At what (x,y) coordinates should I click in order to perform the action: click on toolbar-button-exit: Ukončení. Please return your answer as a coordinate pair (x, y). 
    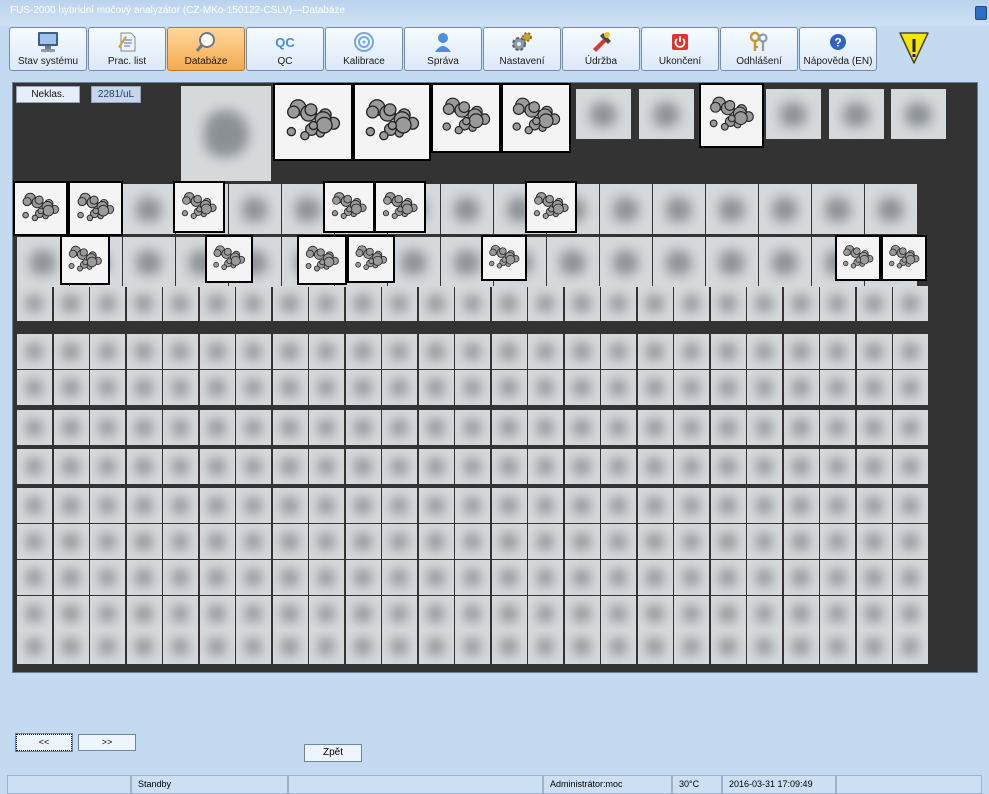
    Looking at the image, I should click on (680, 49).